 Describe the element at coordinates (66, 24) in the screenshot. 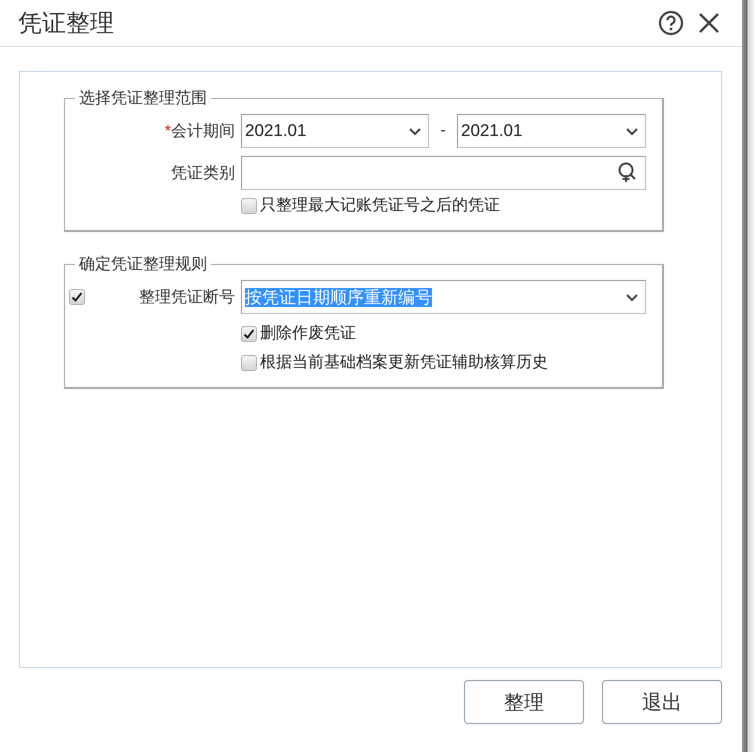

I see `window-title: 凭证整理` at that location.